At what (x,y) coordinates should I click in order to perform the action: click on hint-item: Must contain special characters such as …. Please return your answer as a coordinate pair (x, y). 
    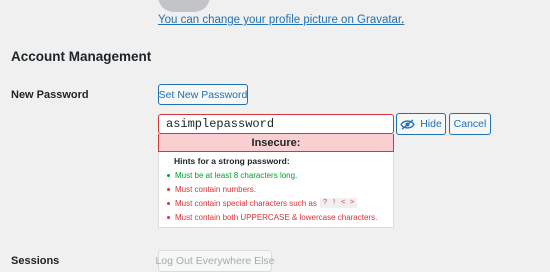
    Looking at the image, I should click on (276, 203).